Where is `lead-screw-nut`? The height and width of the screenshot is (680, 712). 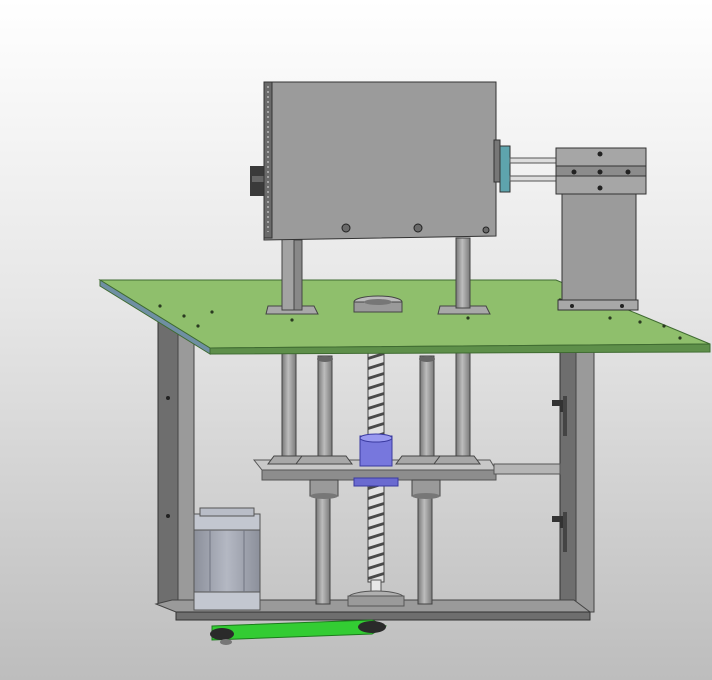
lead-screw-nut is located at coordinates (376, 460).